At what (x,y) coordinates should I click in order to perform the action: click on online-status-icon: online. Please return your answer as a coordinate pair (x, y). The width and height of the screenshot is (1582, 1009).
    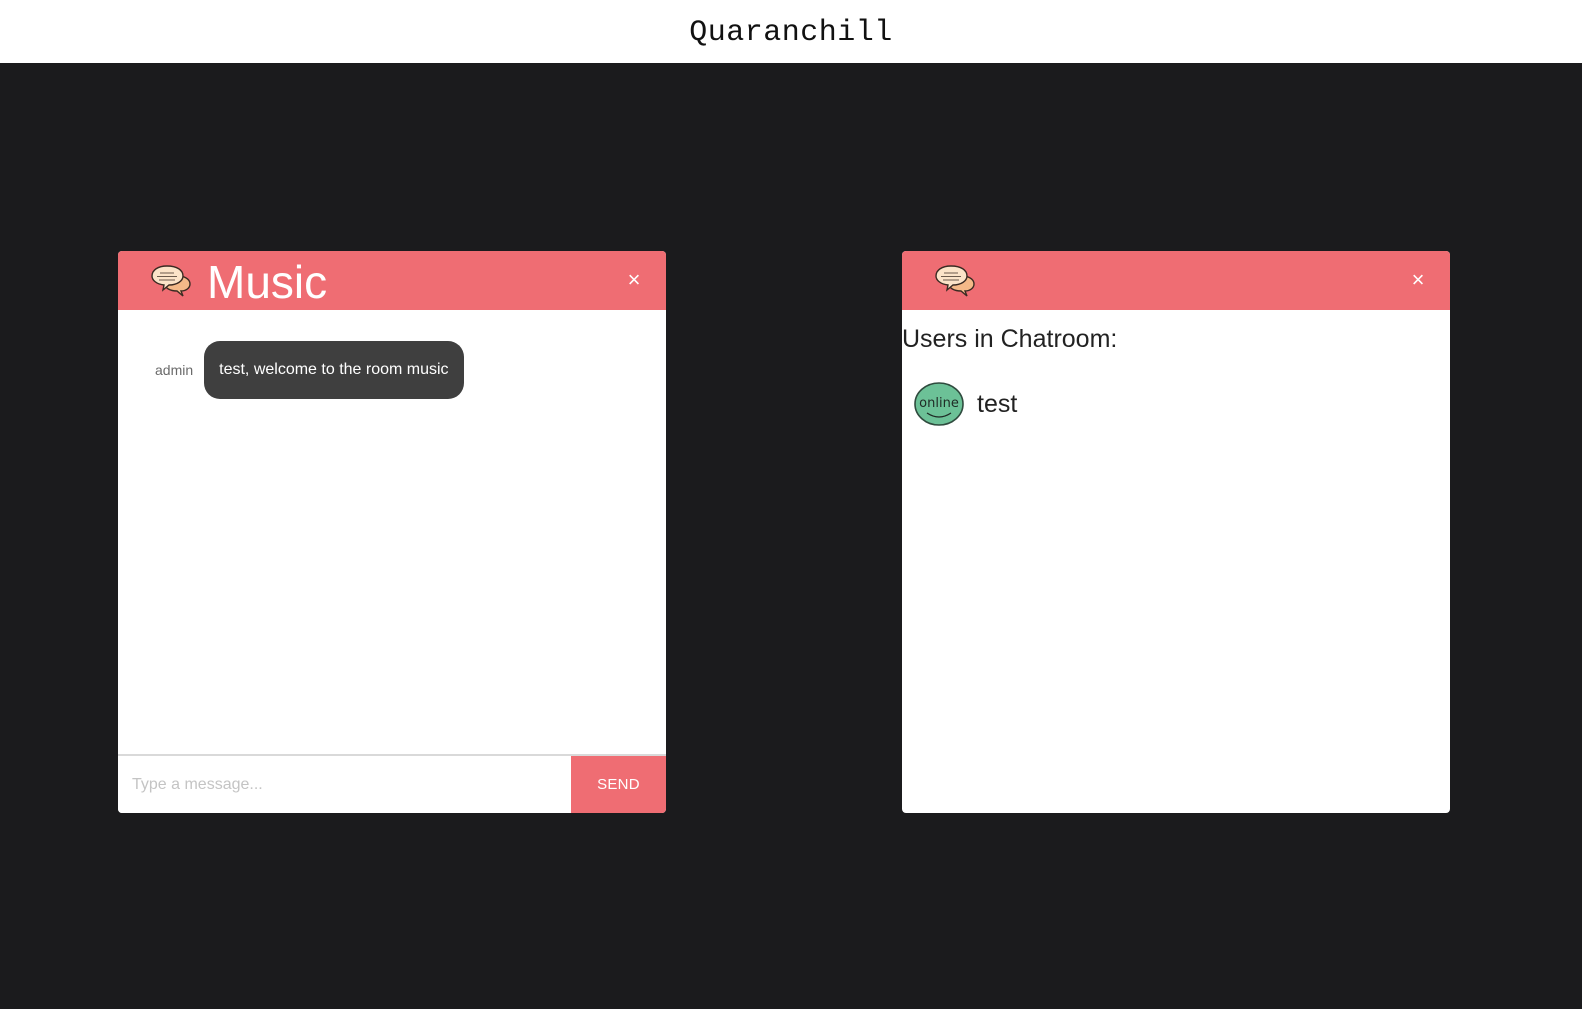
    Looking at the image, I should click on (939, 404).